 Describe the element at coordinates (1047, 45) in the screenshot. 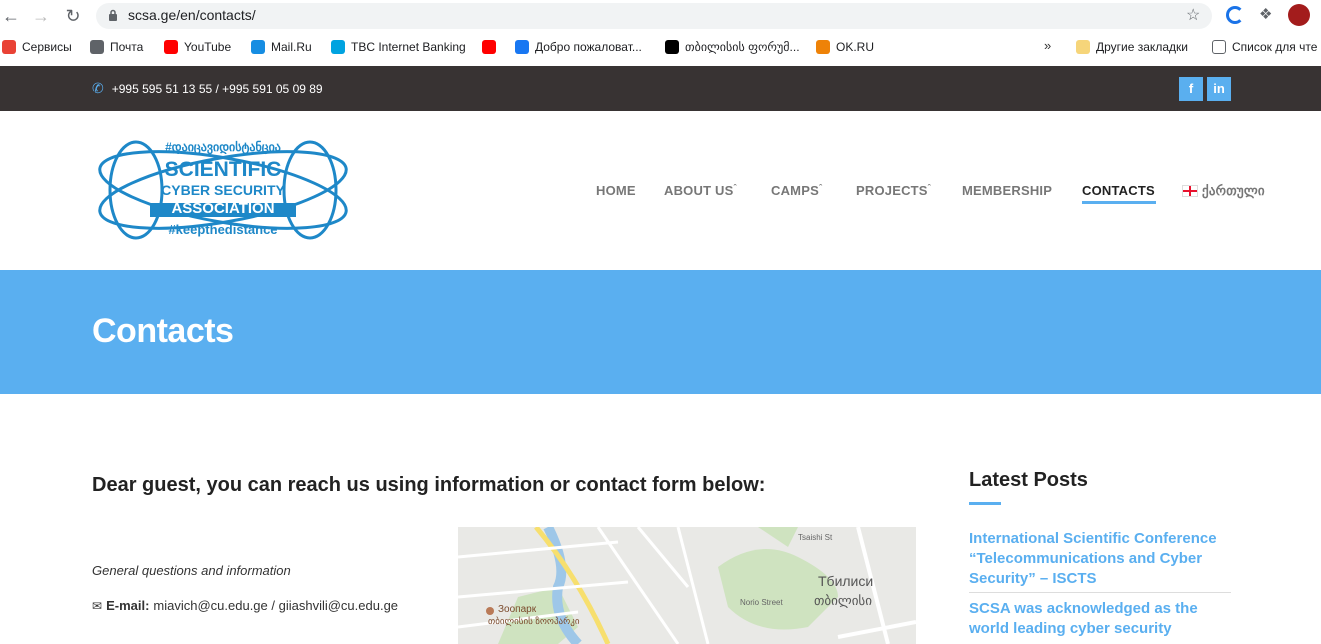

I see `bookmarks-more: »` at that location.